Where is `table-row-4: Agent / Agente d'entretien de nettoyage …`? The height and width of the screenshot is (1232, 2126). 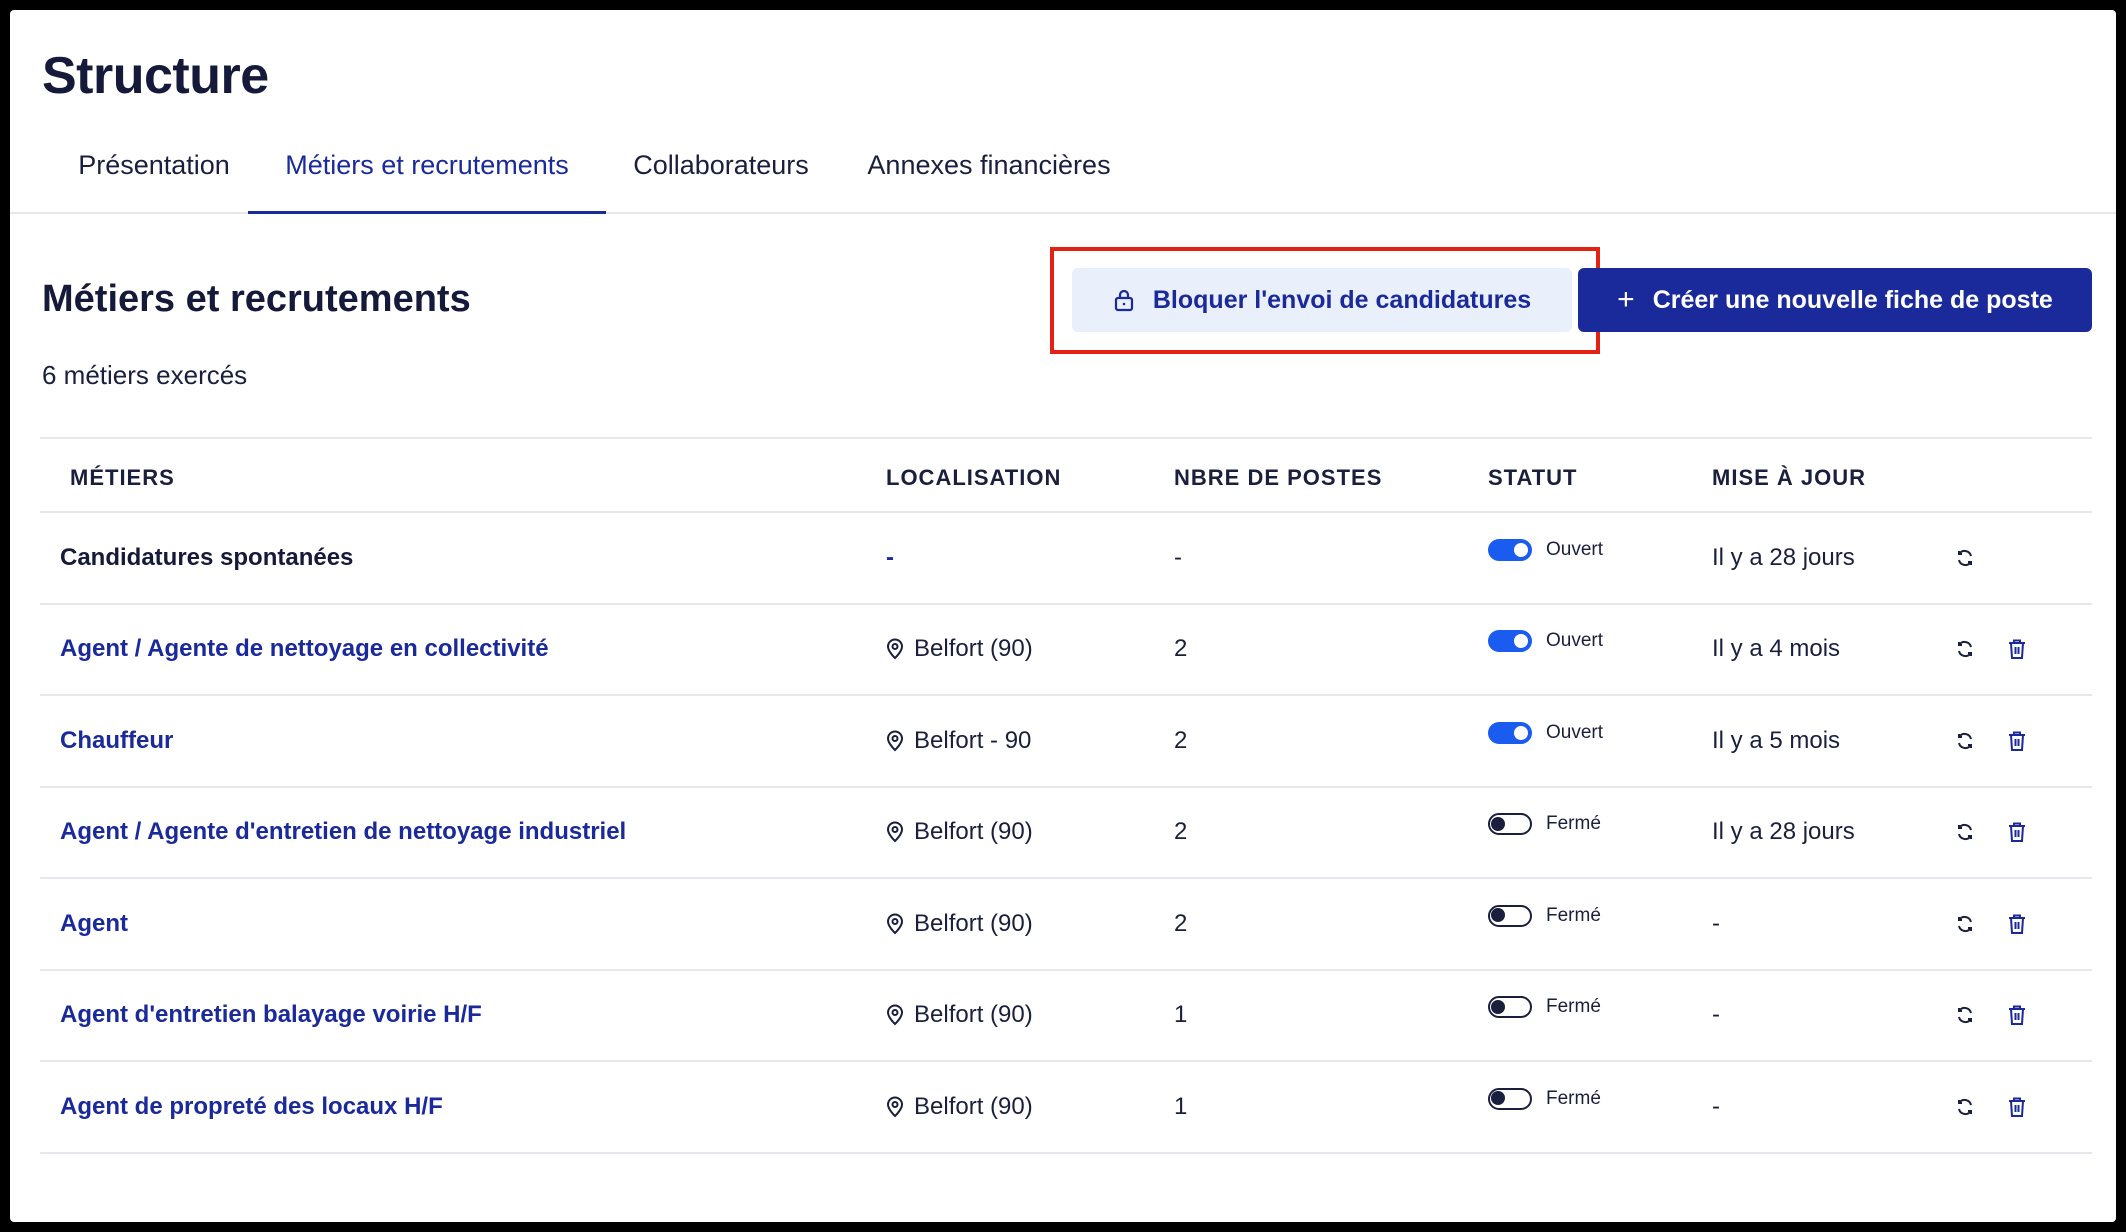 table-row-4: Agent / Agente d'entretien de nettoyage … is located at coordinates (1066, 833).